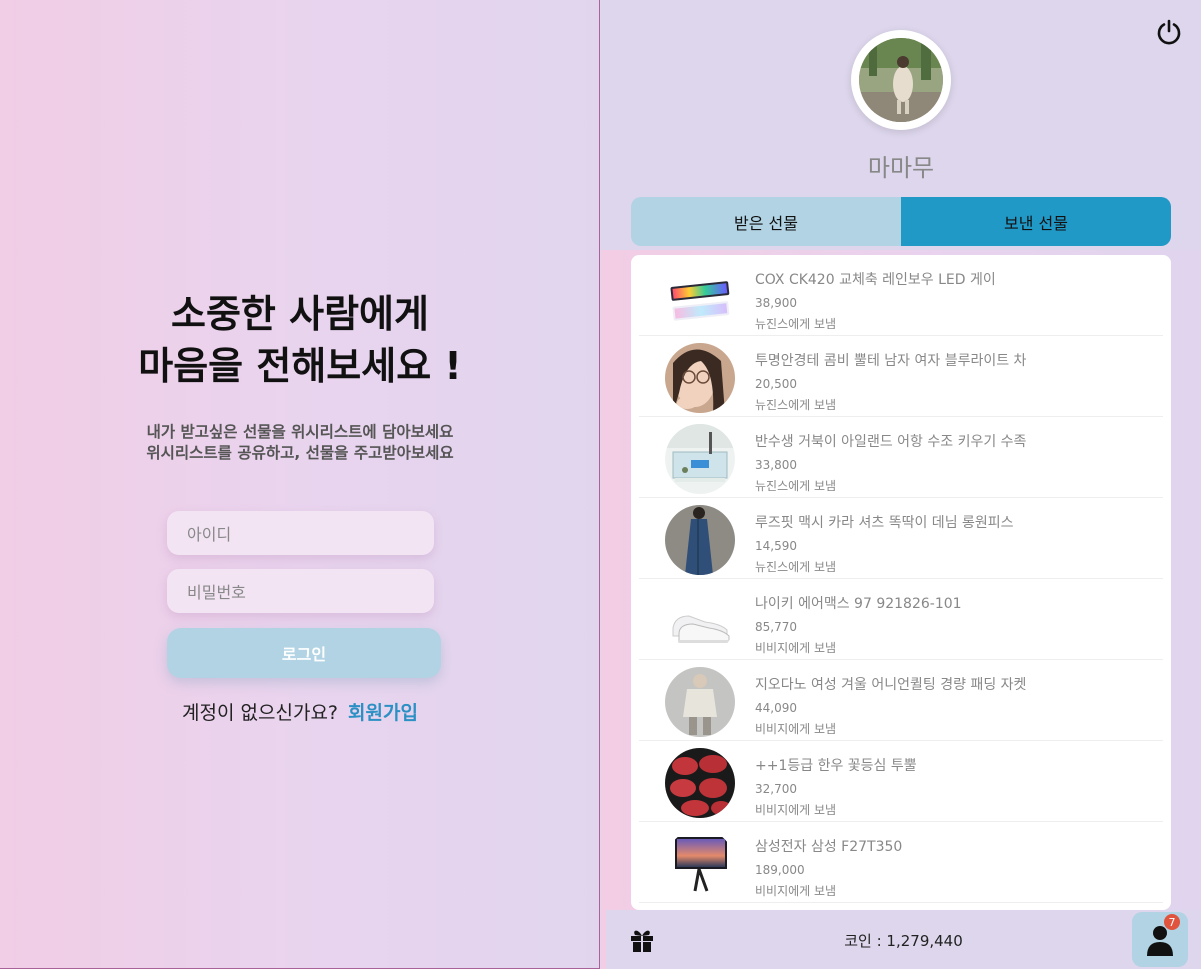 Image resolution: width=1201 pixels, height=969 pixels. Describe the element at coordinates (829, 847) in the screenshot. I see `gift-name: 삼성전자 삼성 F27T350` at that location.